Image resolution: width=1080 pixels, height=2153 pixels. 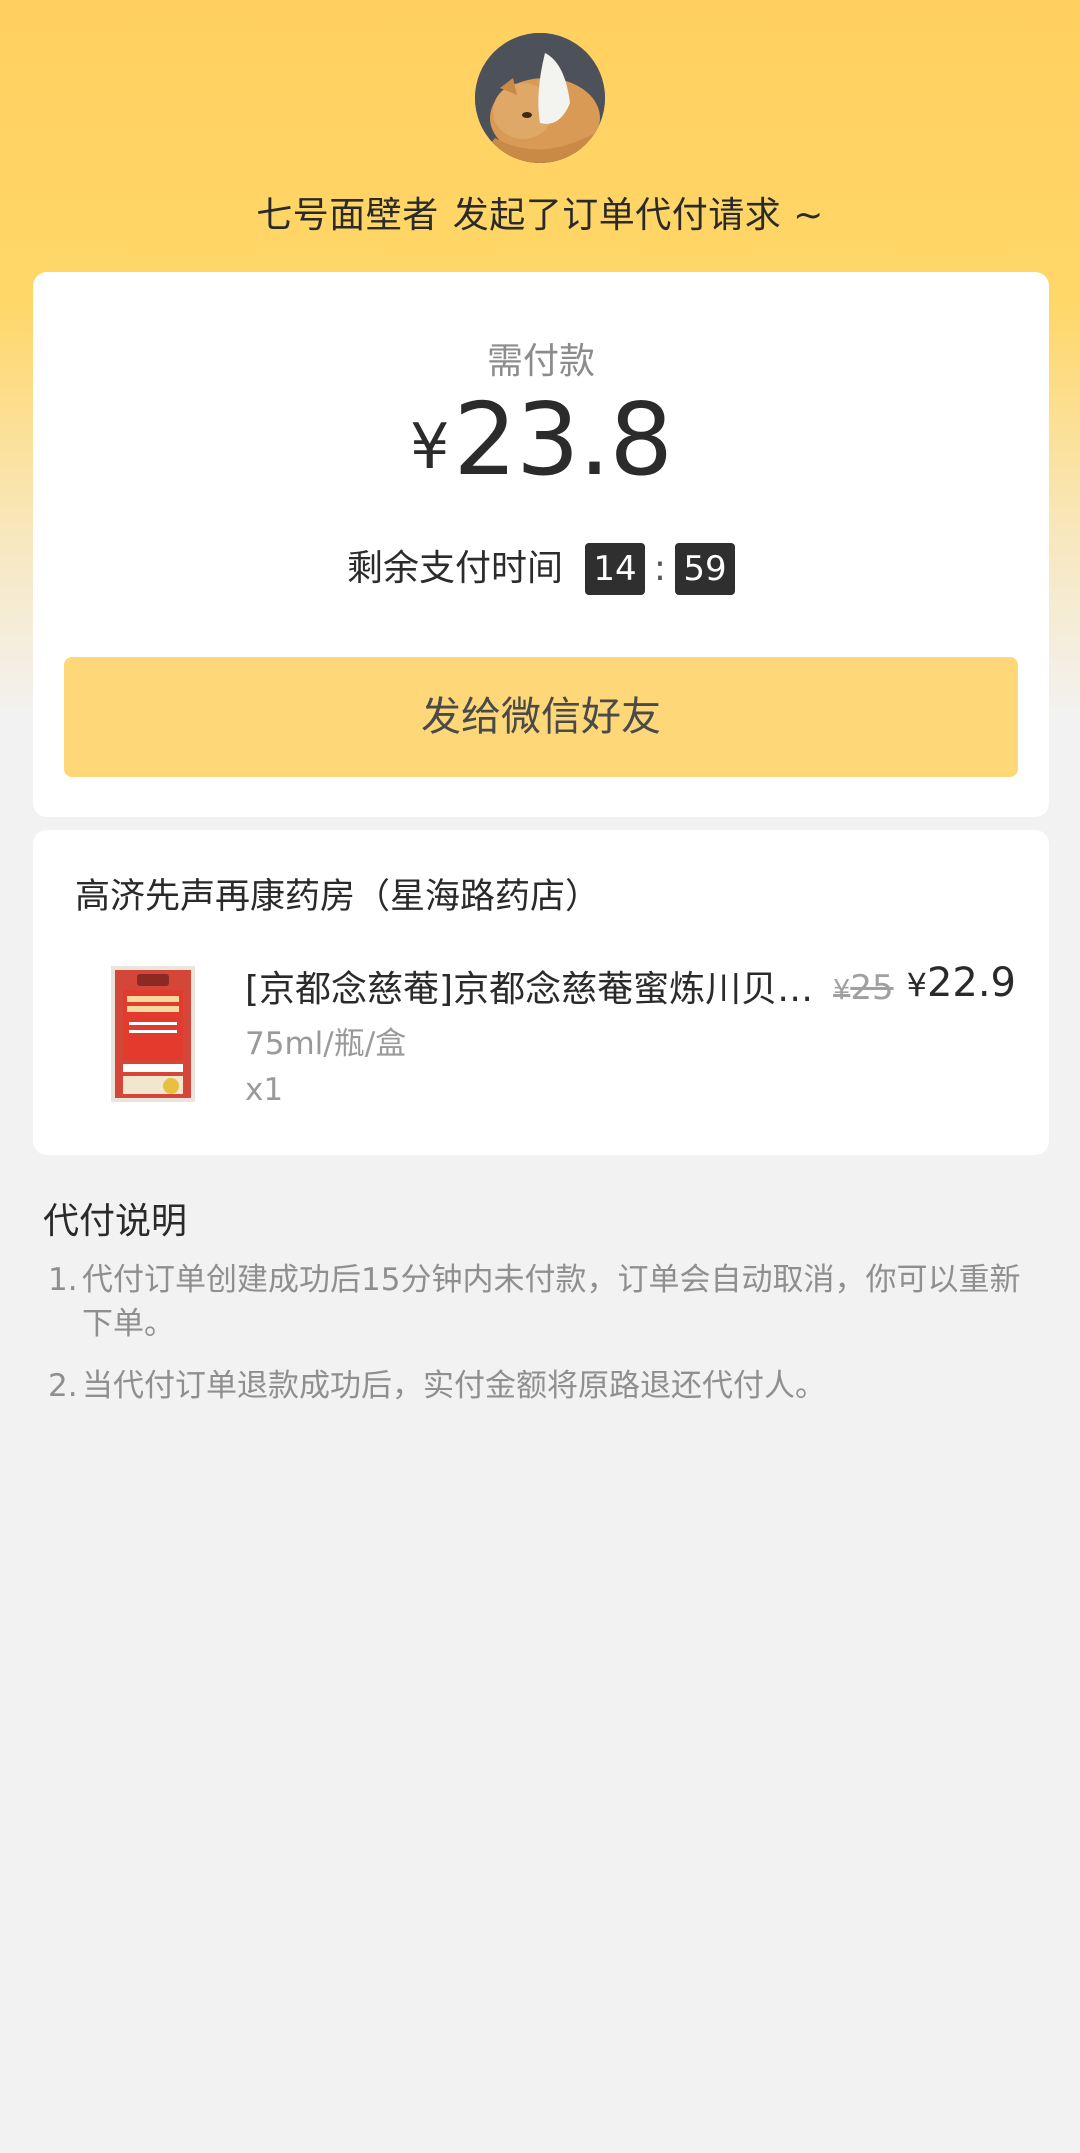 What do you see at coordinates (842, 990) in the screenshot?
I see `original-price-symbol: ¥` at bounding box center [842, 990].